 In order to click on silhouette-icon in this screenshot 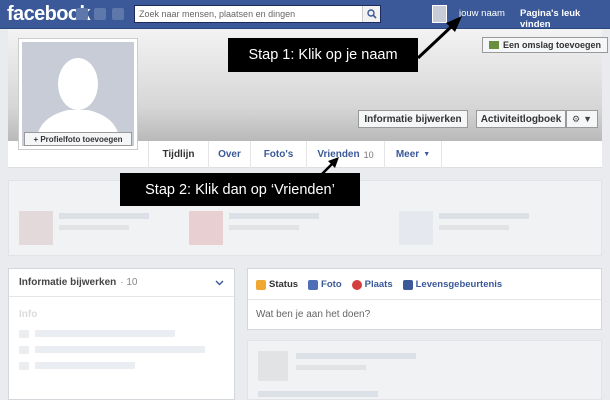, I will do `click(78, 102)`.